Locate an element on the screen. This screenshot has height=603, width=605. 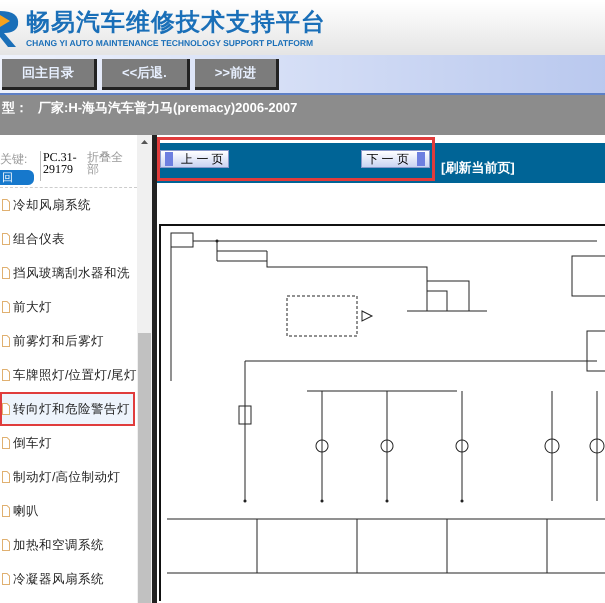
previous-page-button: 上 一 页 is located at coordinates (194, 159).